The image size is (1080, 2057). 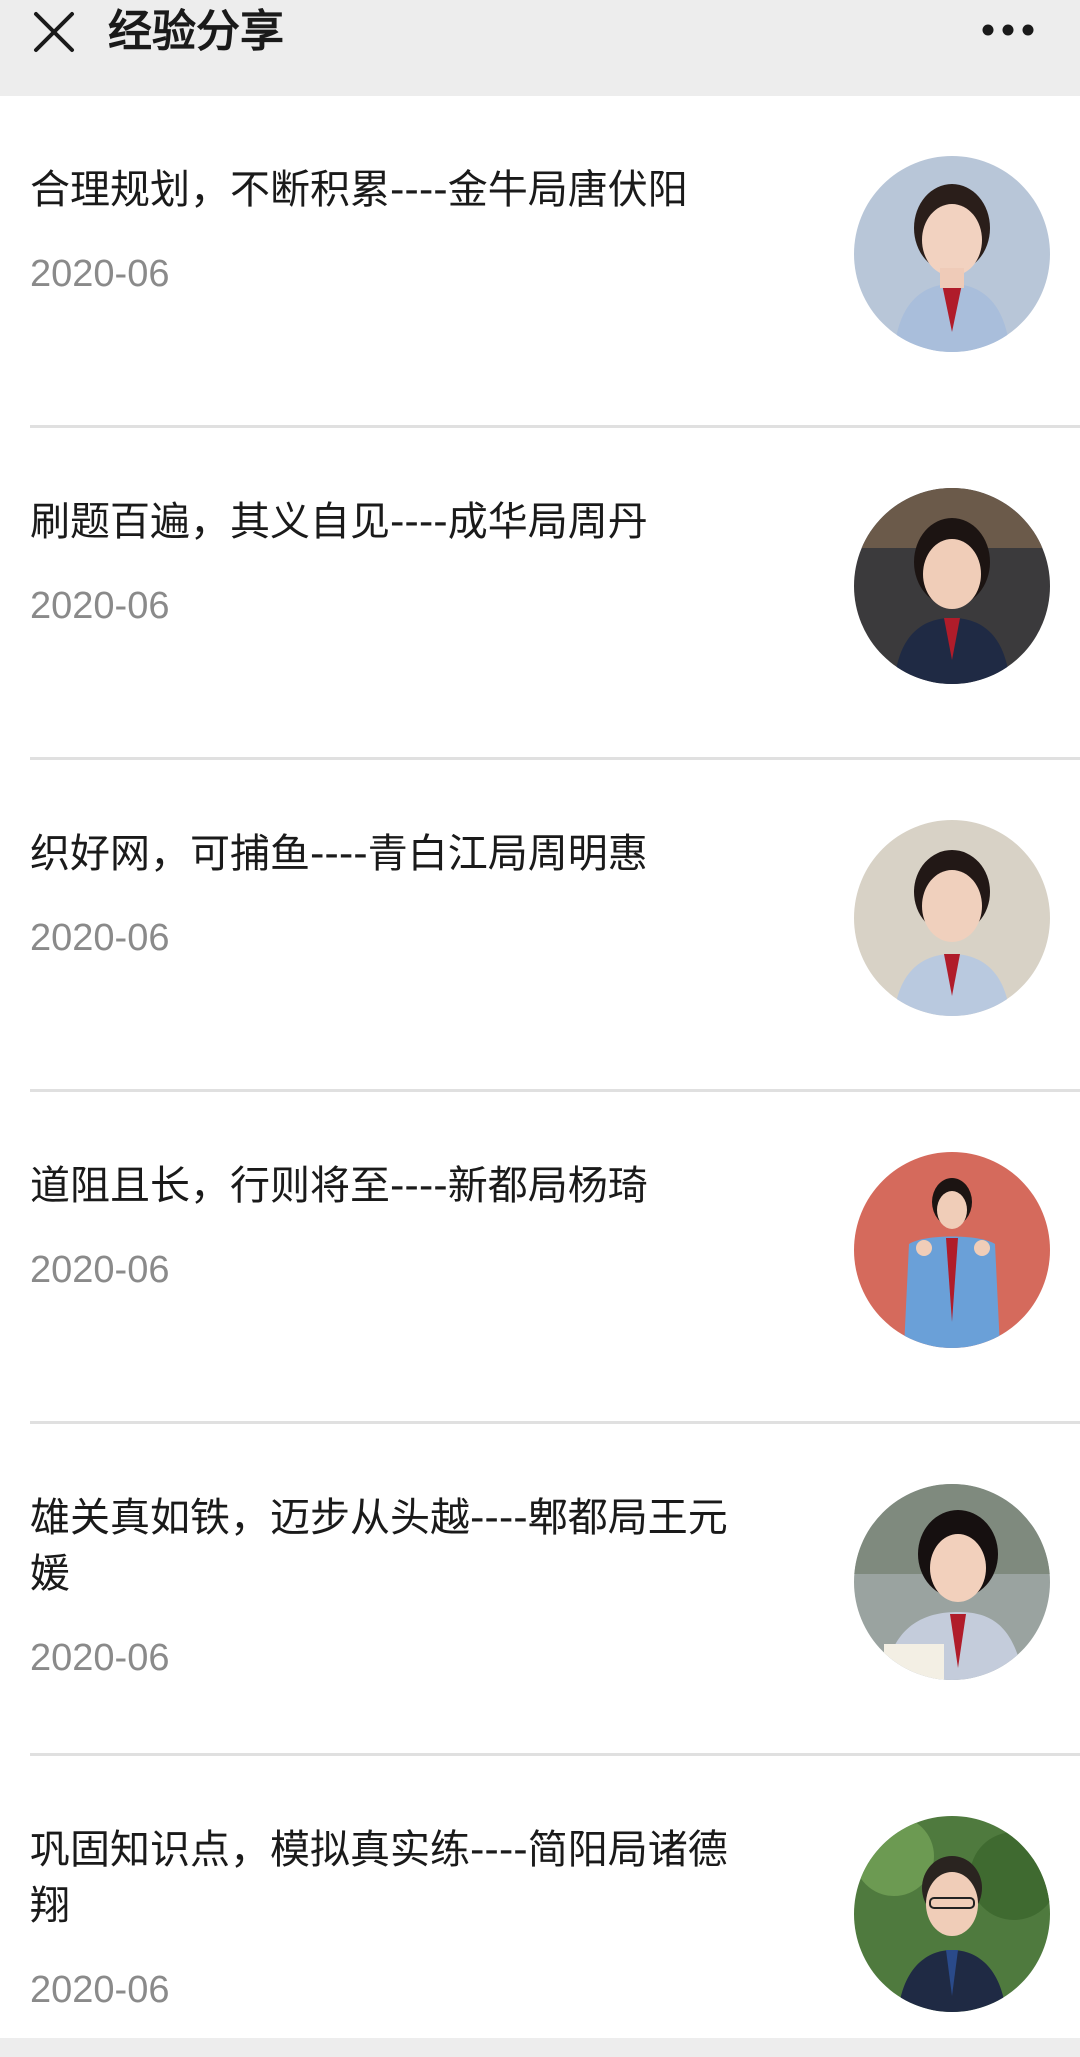 I want to click on article-text: 织好网，可捕鱼----青白江局周明惠 2020-06, so click(x=395, y=893).